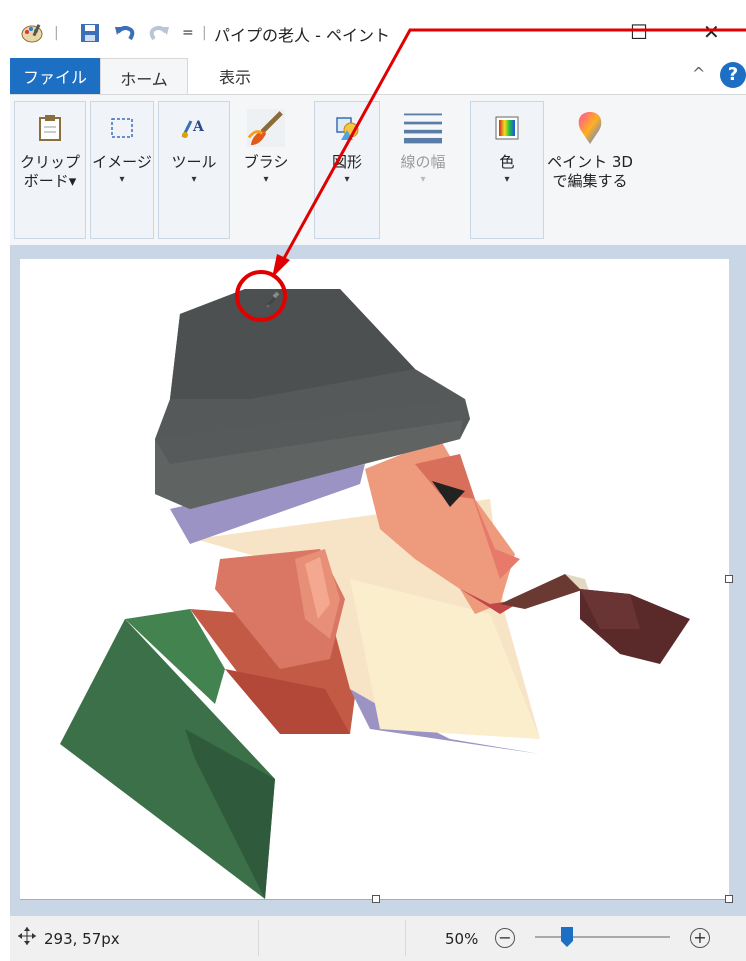  Describe the element at coordinates (505, 938) in the screenshot. I see `zoom-out-button: −` at that location.